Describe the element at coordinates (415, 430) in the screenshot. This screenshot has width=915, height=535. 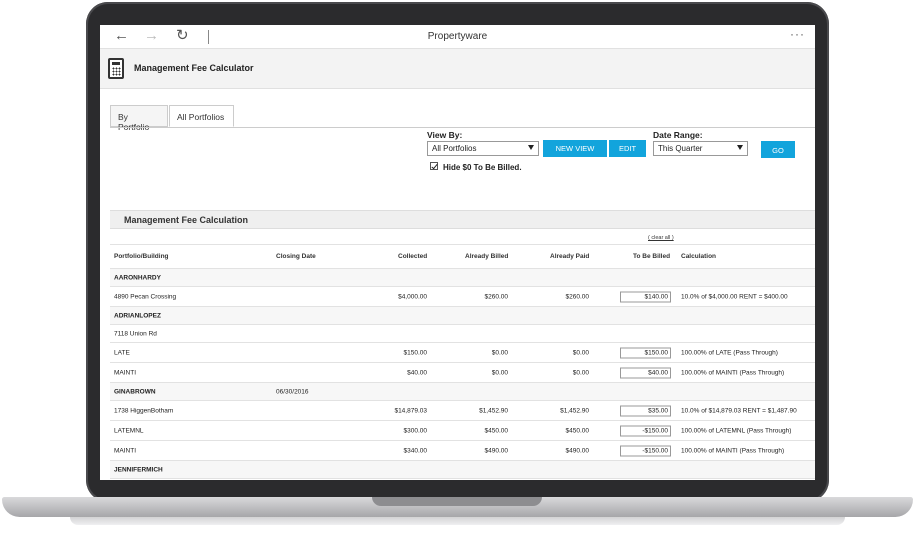
I see `collected-value: $300.00` at that location.